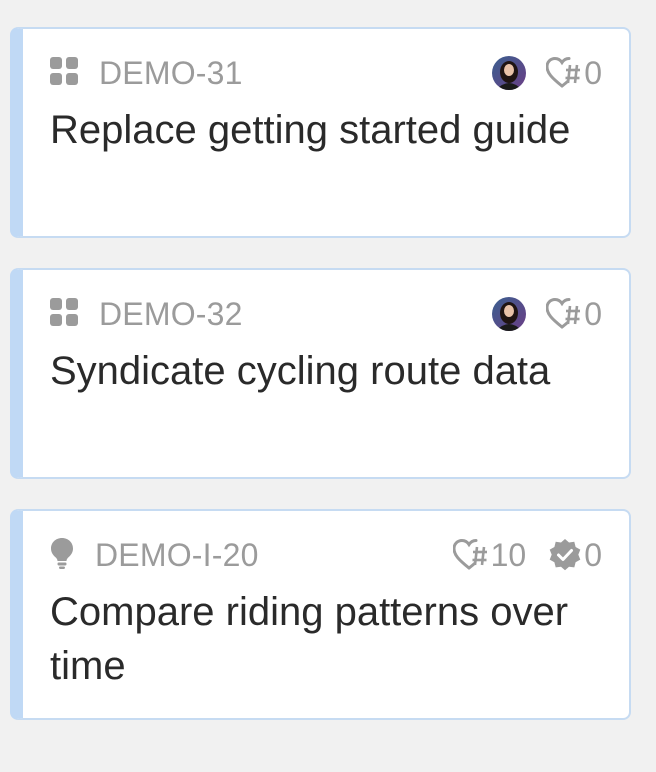 Image resolution: width=656 pixels, height=772 pixels. I want to click on vote-count: 10, so click(508, 554).